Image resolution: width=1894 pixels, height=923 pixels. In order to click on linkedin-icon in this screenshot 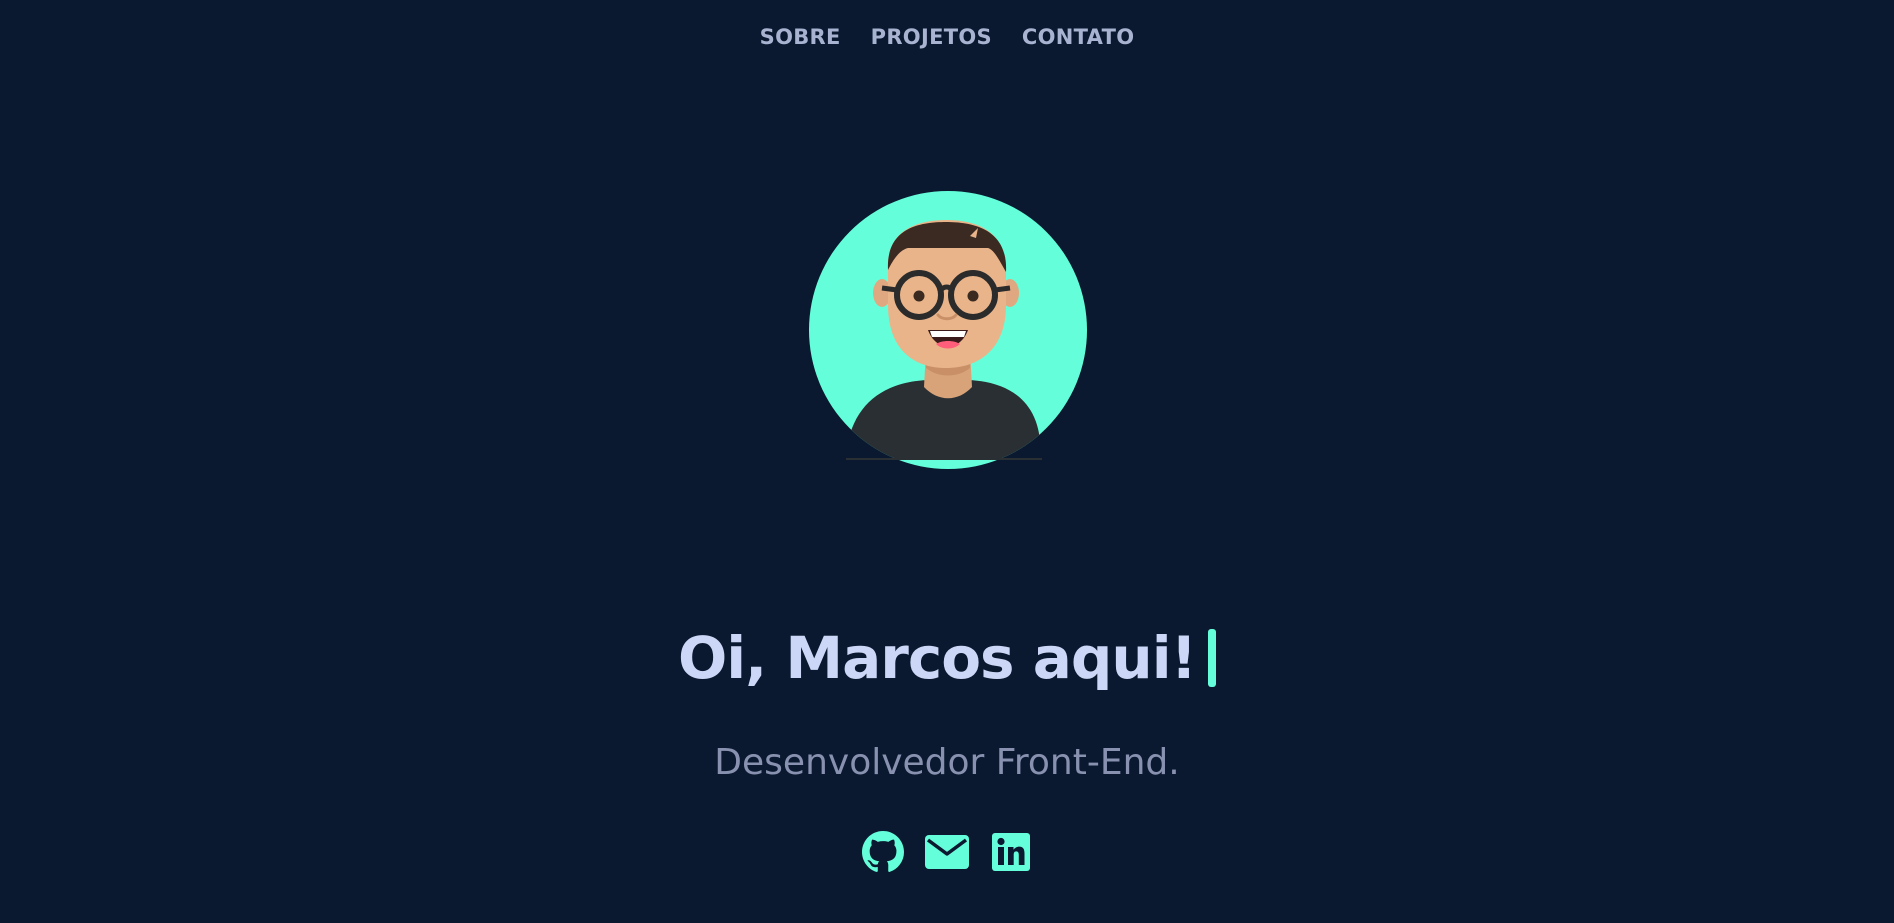, I will do `click(1011, 852)`.